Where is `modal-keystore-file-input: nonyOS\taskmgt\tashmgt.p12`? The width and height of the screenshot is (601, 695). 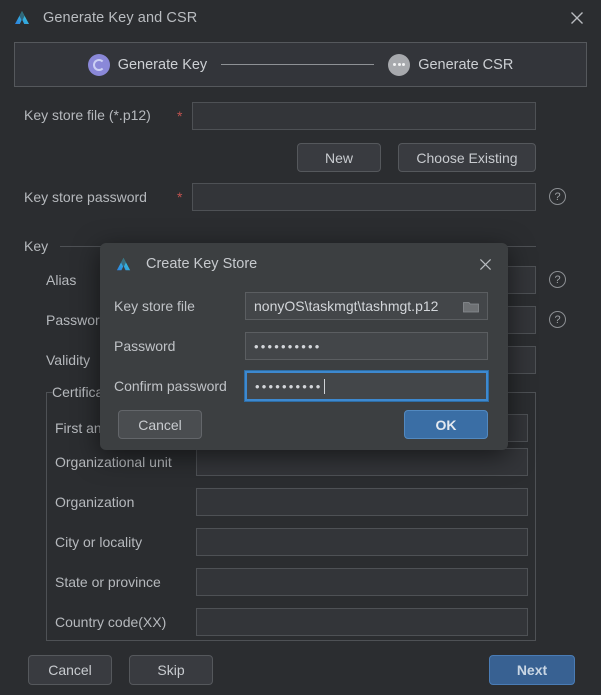 modal-keystore-file-input: nonyOS\taskmgt\tashmgt.p12 is located at coordinates (366, 306).